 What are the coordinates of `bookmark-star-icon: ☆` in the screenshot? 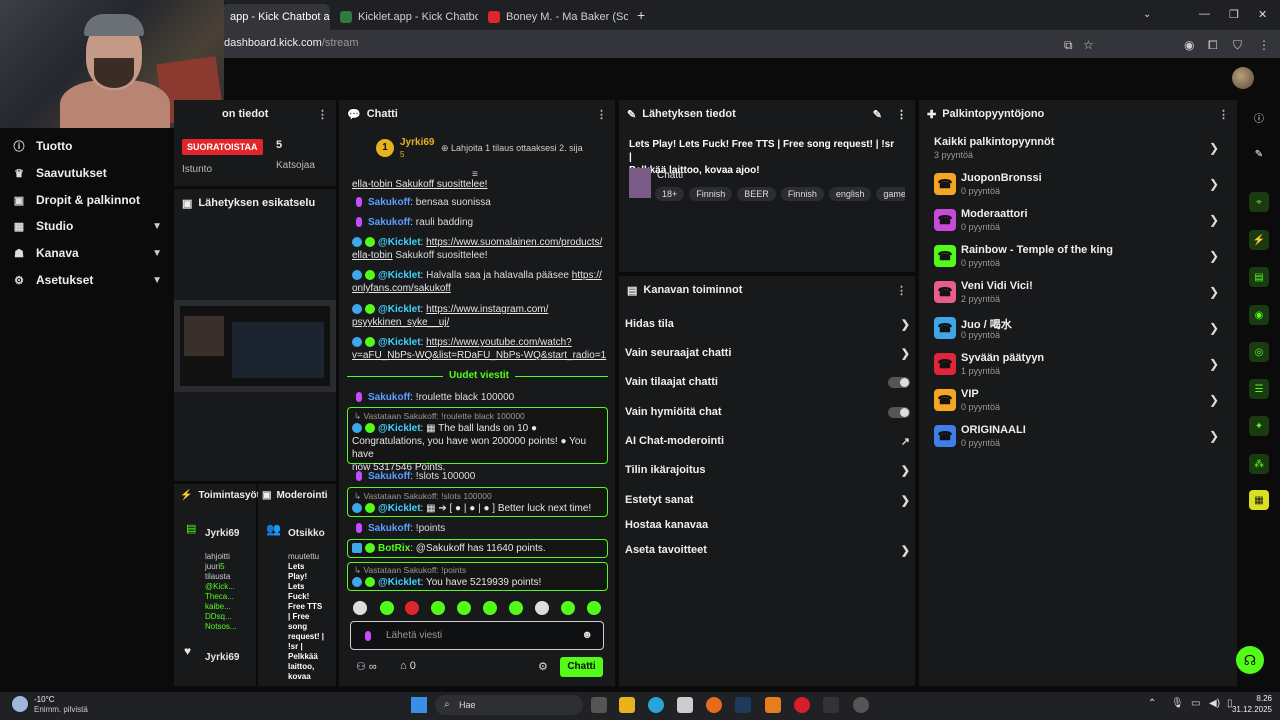 It's located at (1088, 45).